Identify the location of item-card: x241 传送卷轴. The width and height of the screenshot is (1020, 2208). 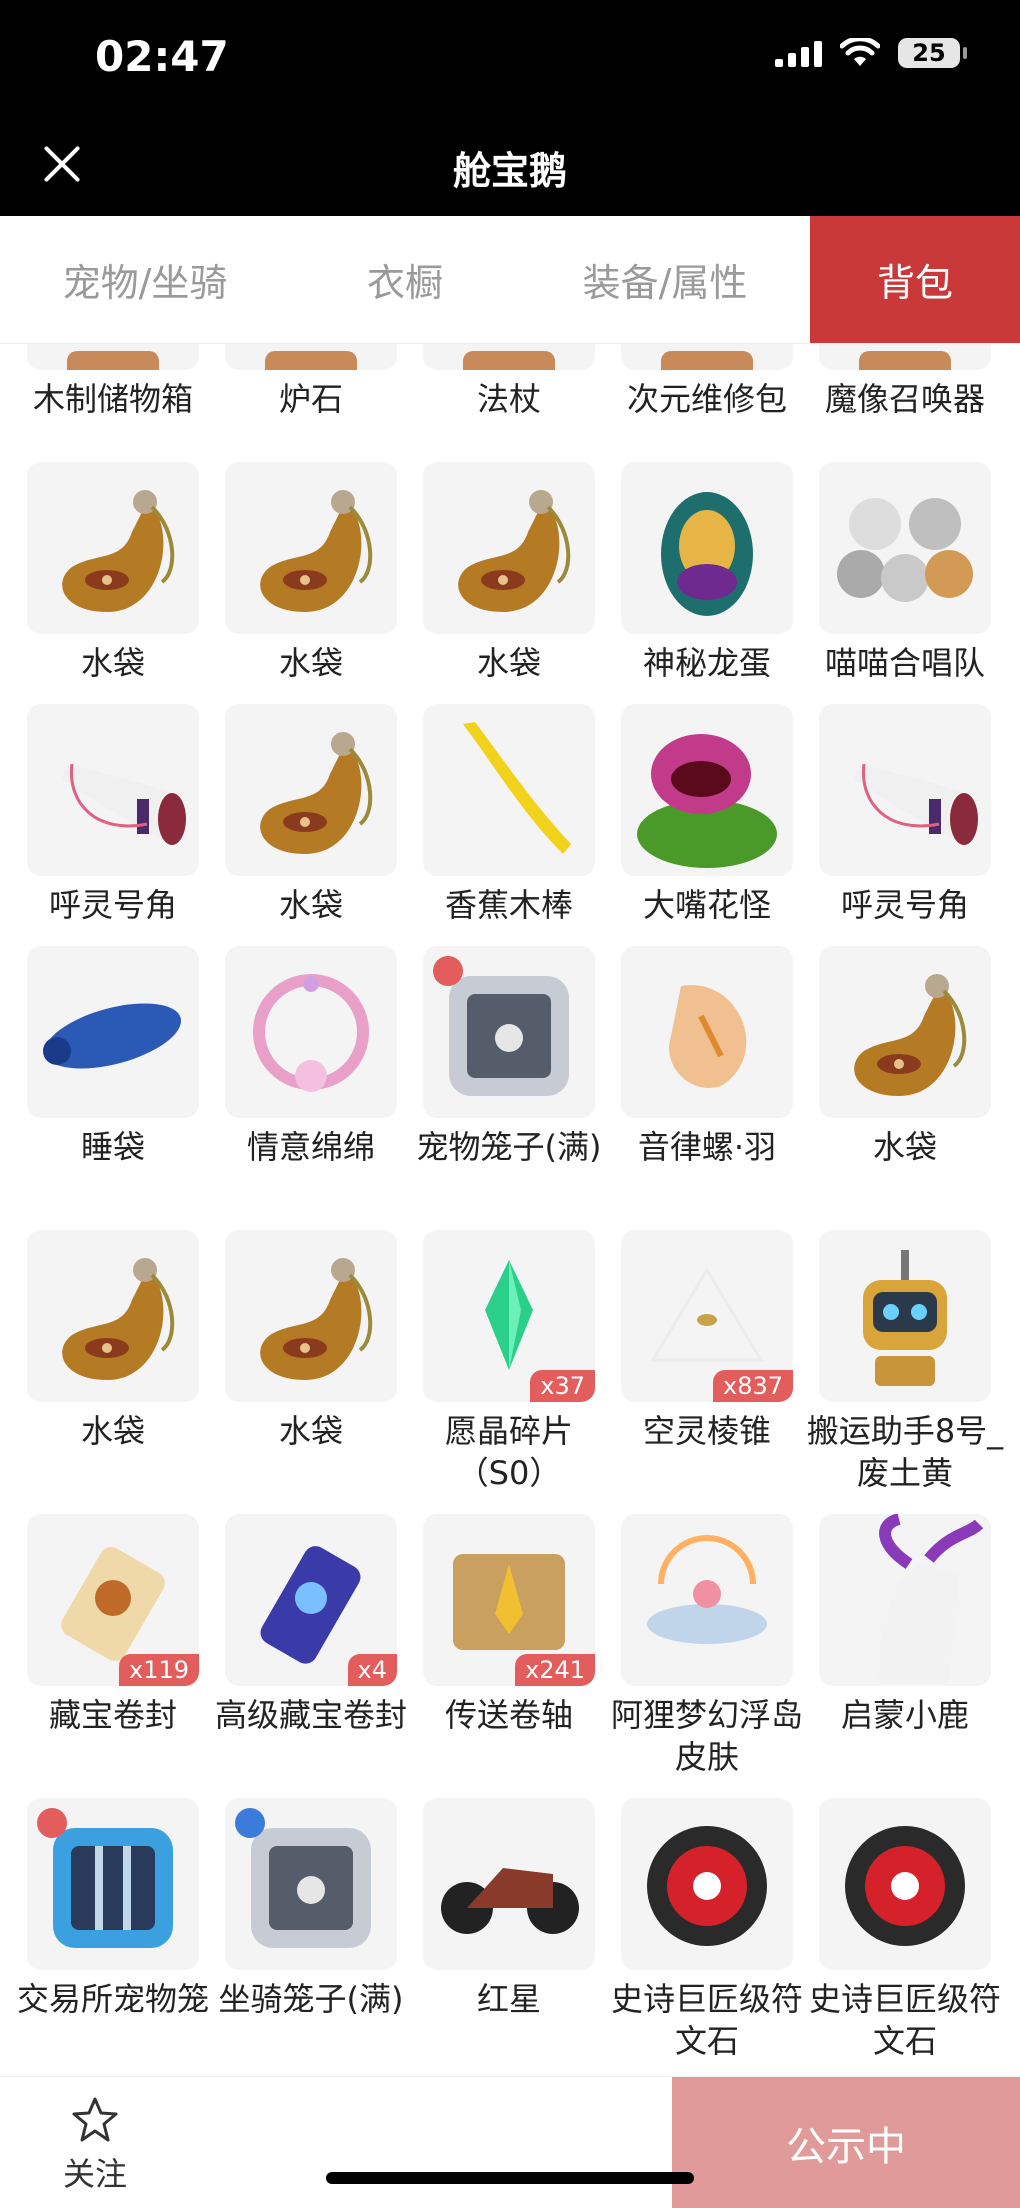
(509, 1625).